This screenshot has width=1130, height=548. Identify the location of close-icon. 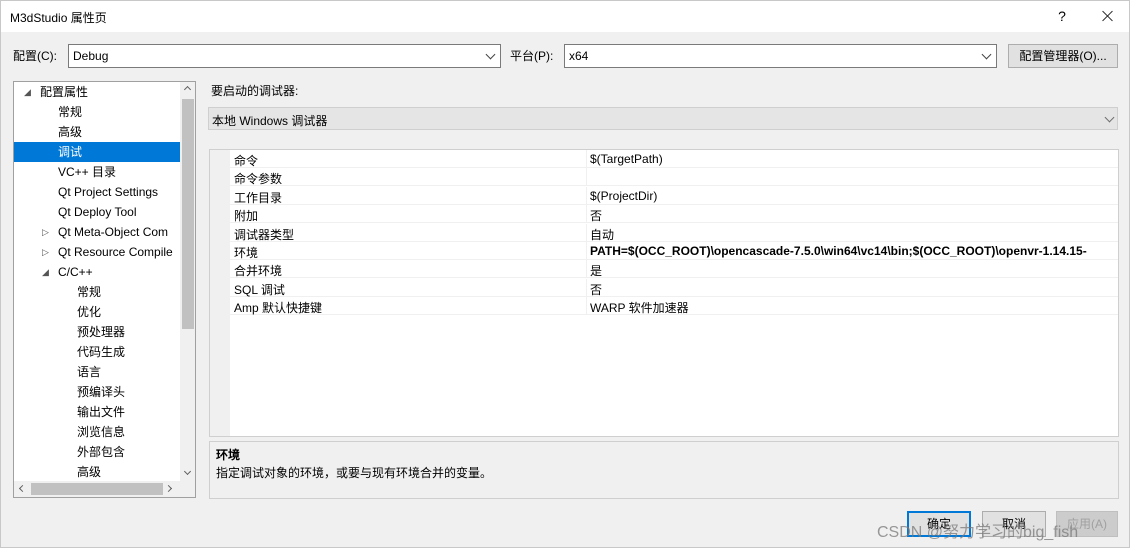
(1108, 16).